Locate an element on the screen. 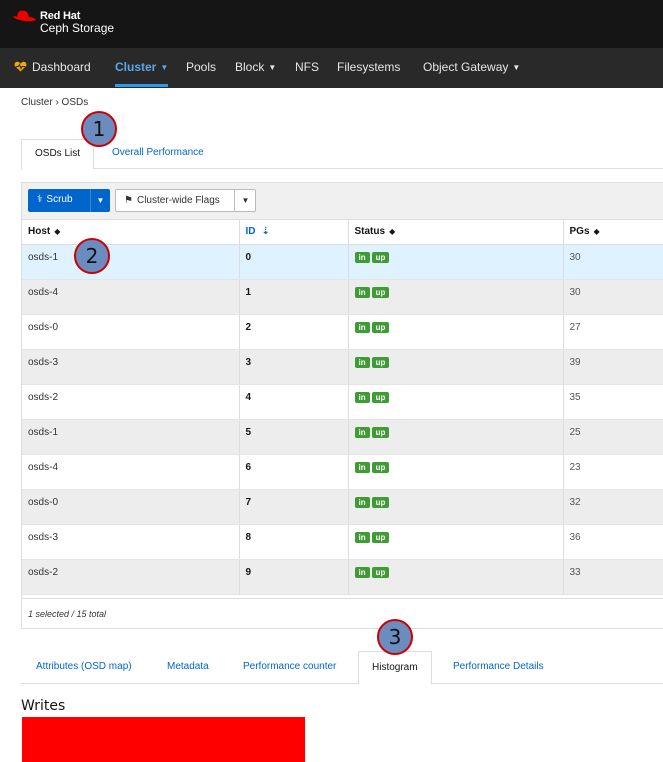 The height and width of the screenshot is (762, 663). column-header-host: Host ◆ is located at coordinates (131, 232).